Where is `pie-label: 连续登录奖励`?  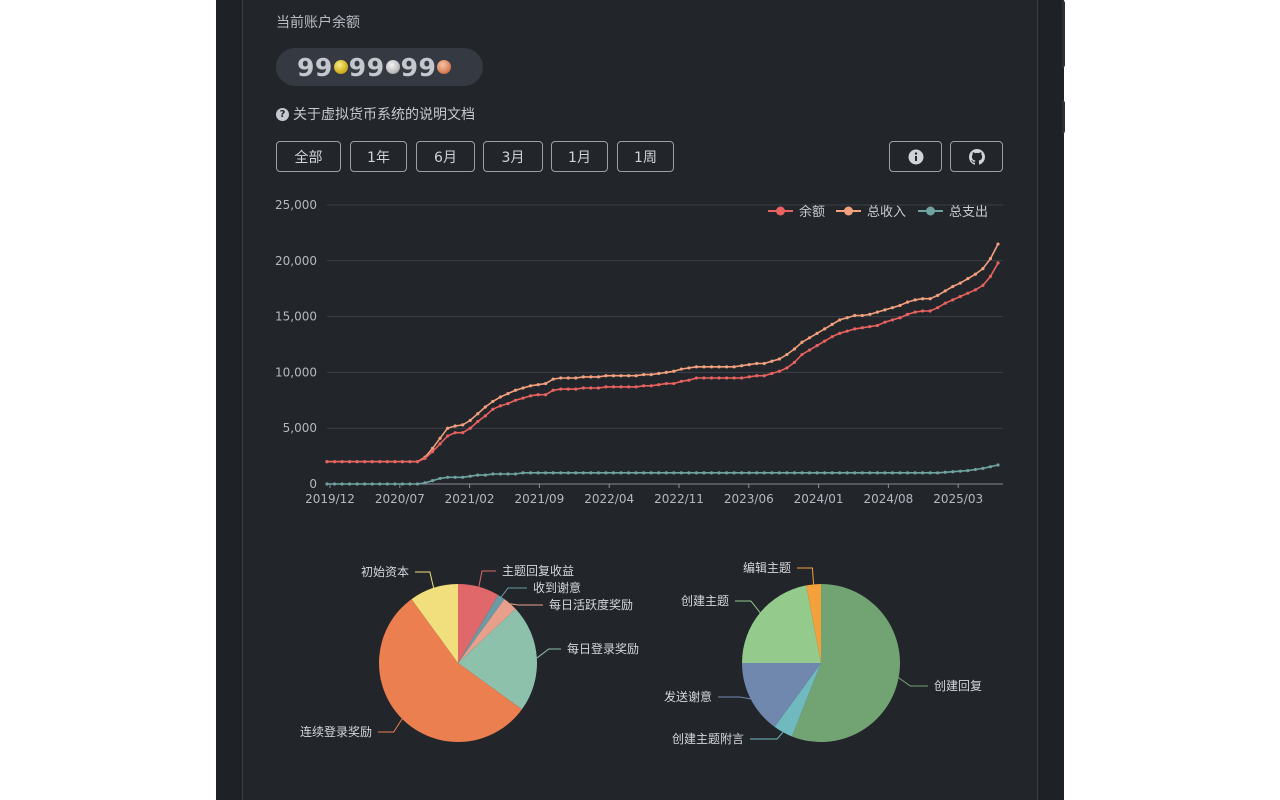 pie-label: 连续登录奖励 is located at coordinates (336, 731).